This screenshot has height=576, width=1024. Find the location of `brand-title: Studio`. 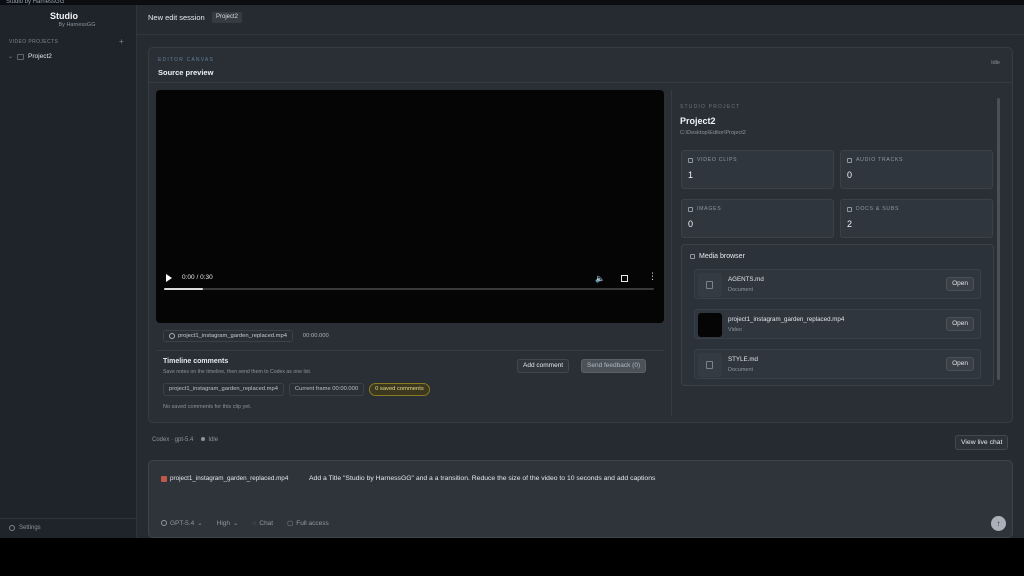

brand-title: Studio is located at coordinates (64, 16).